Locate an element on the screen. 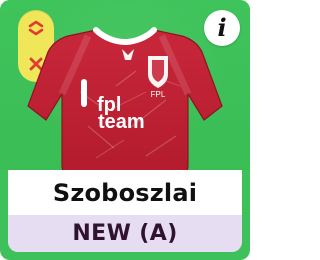  fixture-box: NEW (A) is located at coordinates (125, 233).